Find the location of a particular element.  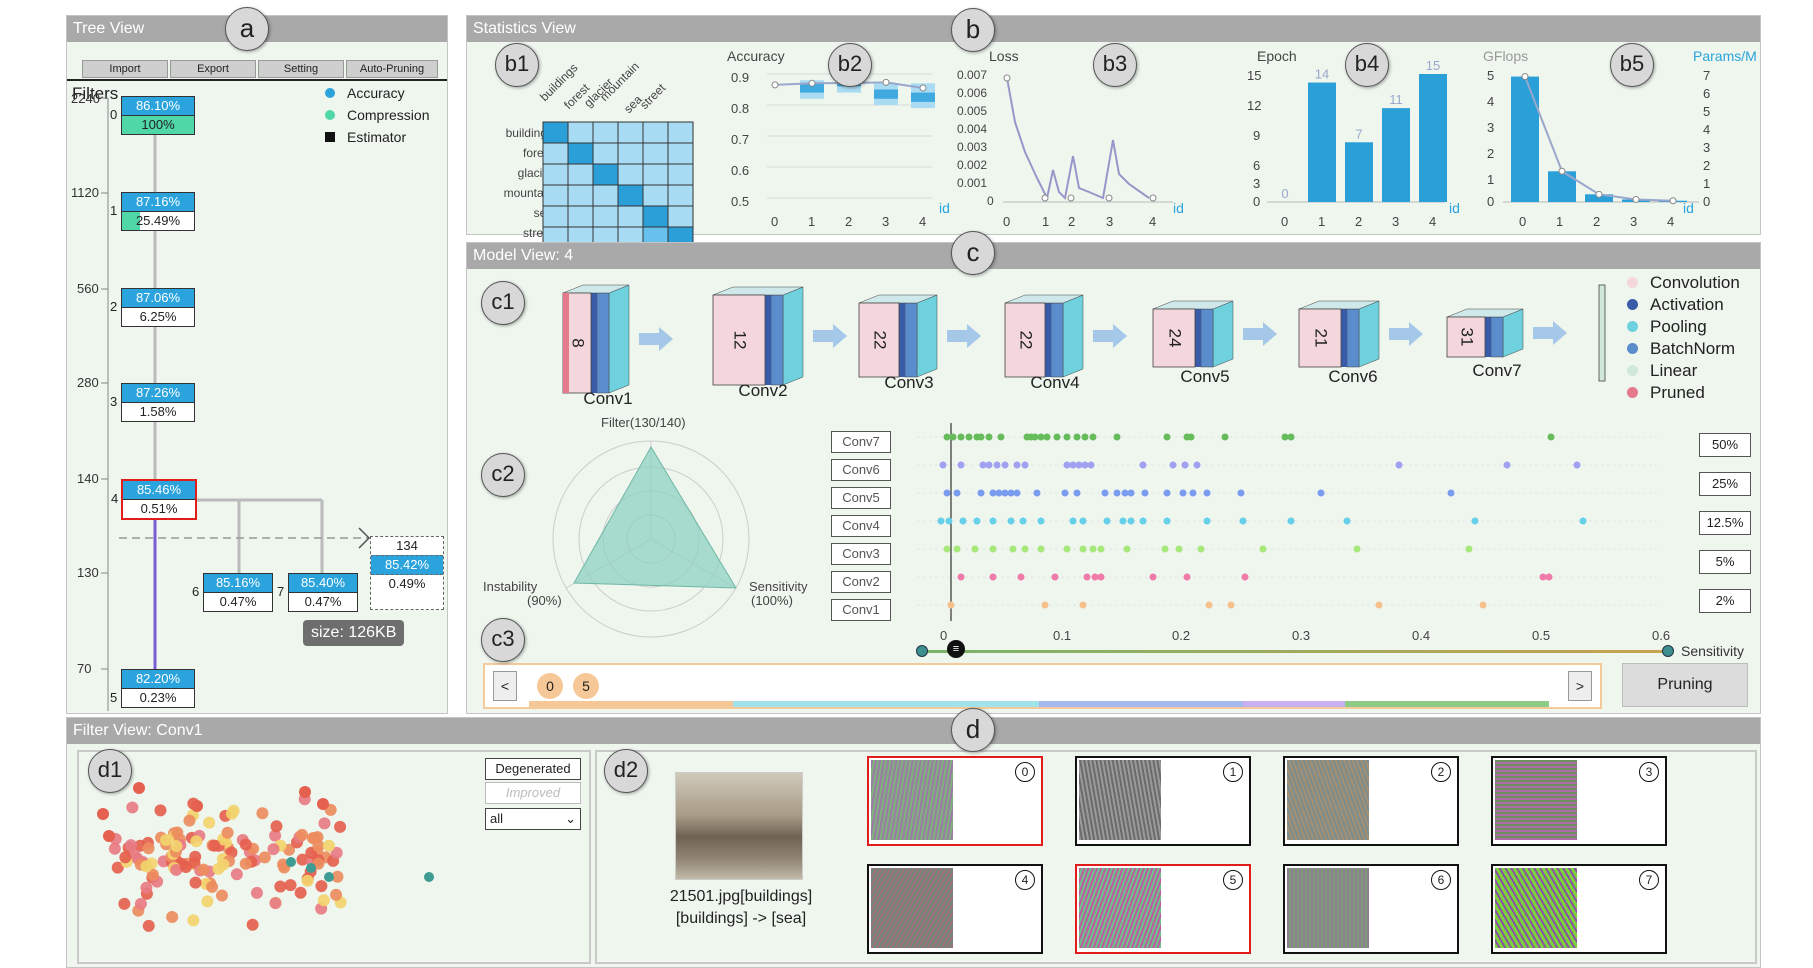

params-point is located at coordinates (1525, 77).